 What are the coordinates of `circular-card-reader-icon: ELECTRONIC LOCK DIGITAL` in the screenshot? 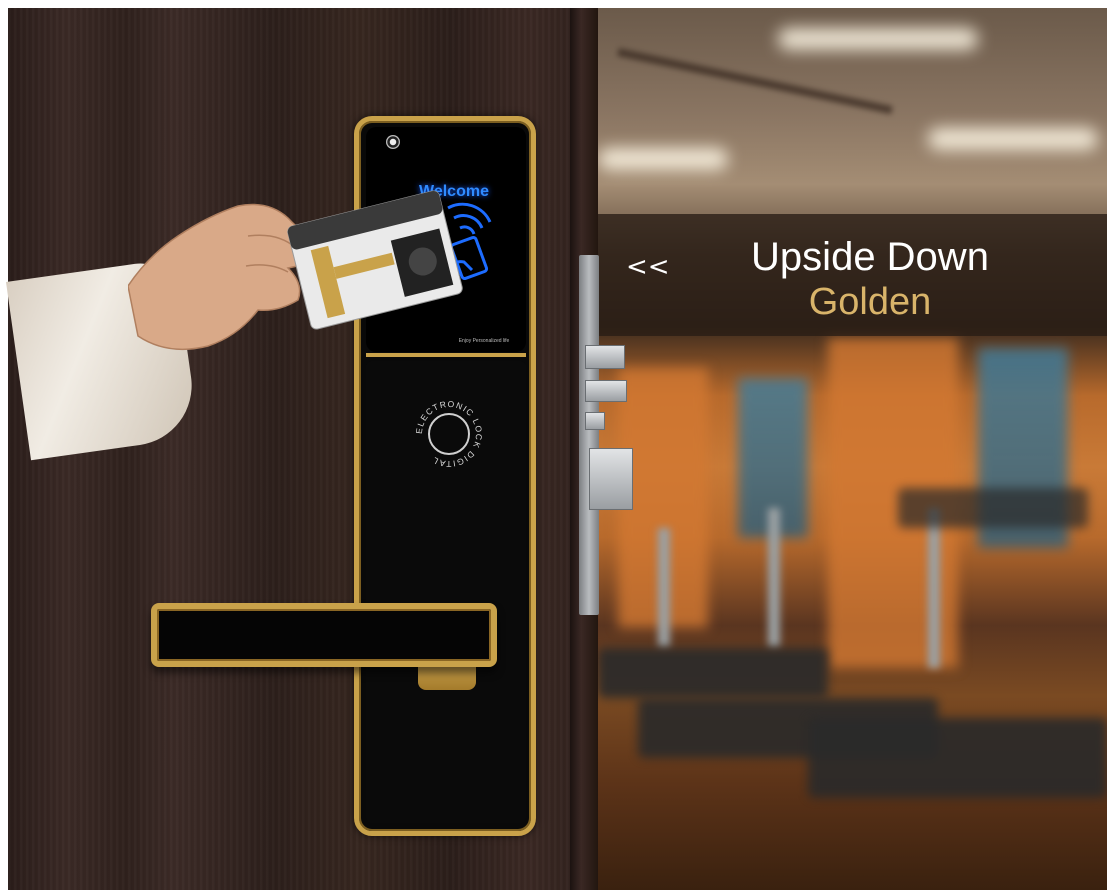 It's located at (449, 434).